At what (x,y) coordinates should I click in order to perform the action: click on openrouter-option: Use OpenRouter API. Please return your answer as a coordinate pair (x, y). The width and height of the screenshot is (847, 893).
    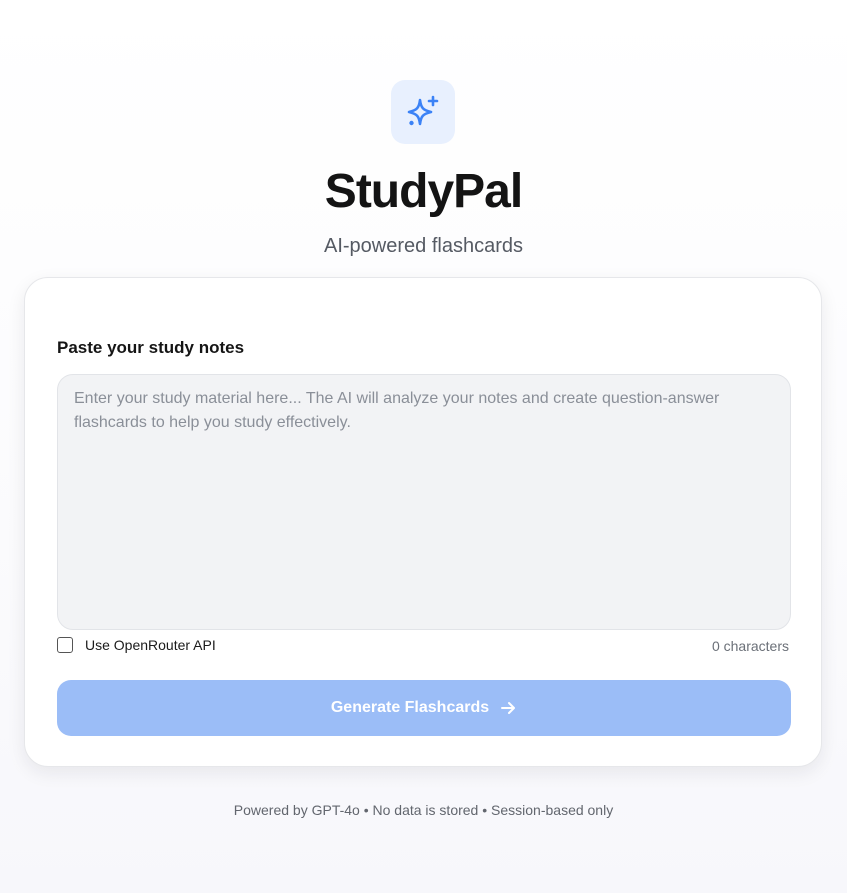
    Looking at the image, I should click on (136, 645).